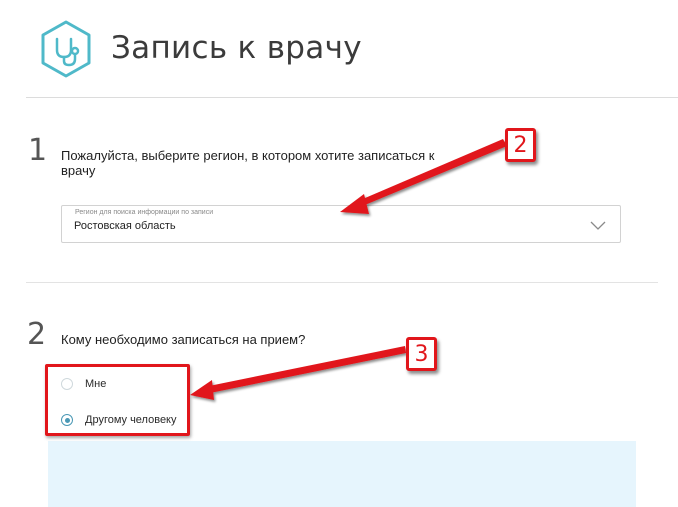  I want to click on region-select-value: Ростовская область, so click(125, 226).